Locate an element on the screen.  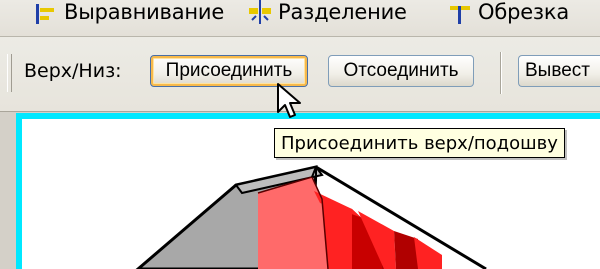
trim-tool: Обрезка is located at coordinates (508, 16).